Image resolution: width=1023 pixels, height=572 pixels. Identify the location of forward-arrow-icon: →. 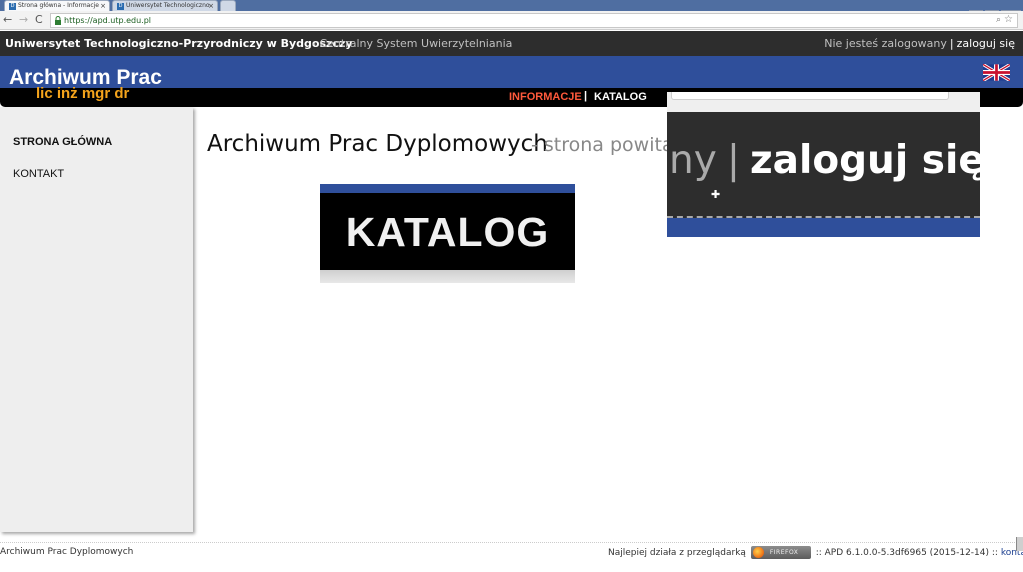
(23, 20).